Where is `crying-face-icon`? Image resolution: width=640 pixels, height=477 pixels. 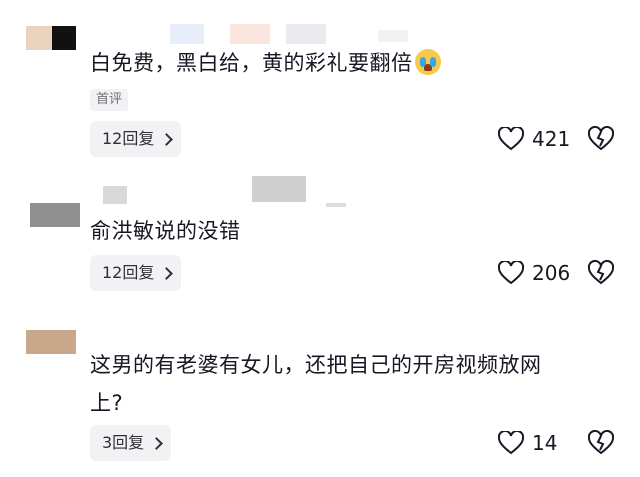
crying-face-icon is located at coordinates (427, 62).